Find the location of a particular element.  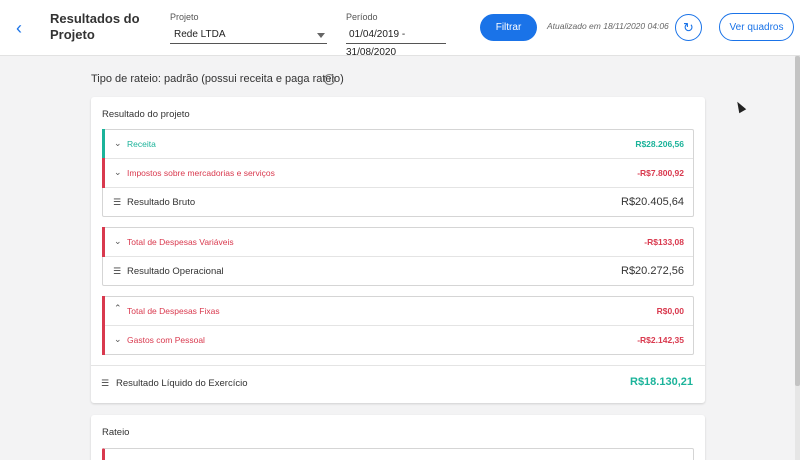

row-despesas-variaveis: ⌄ Total de Despesas Variáveis -R$133,08 is located at coordinates (397, 242).